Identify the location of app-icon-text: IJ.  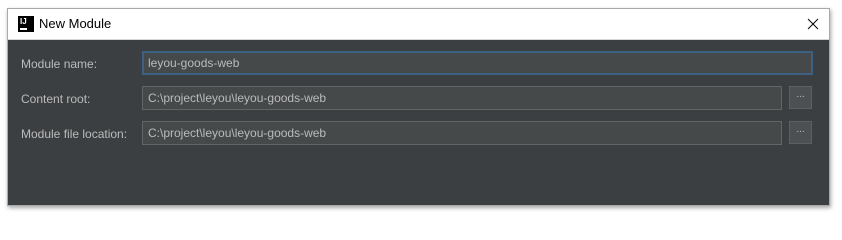
(23, 21).